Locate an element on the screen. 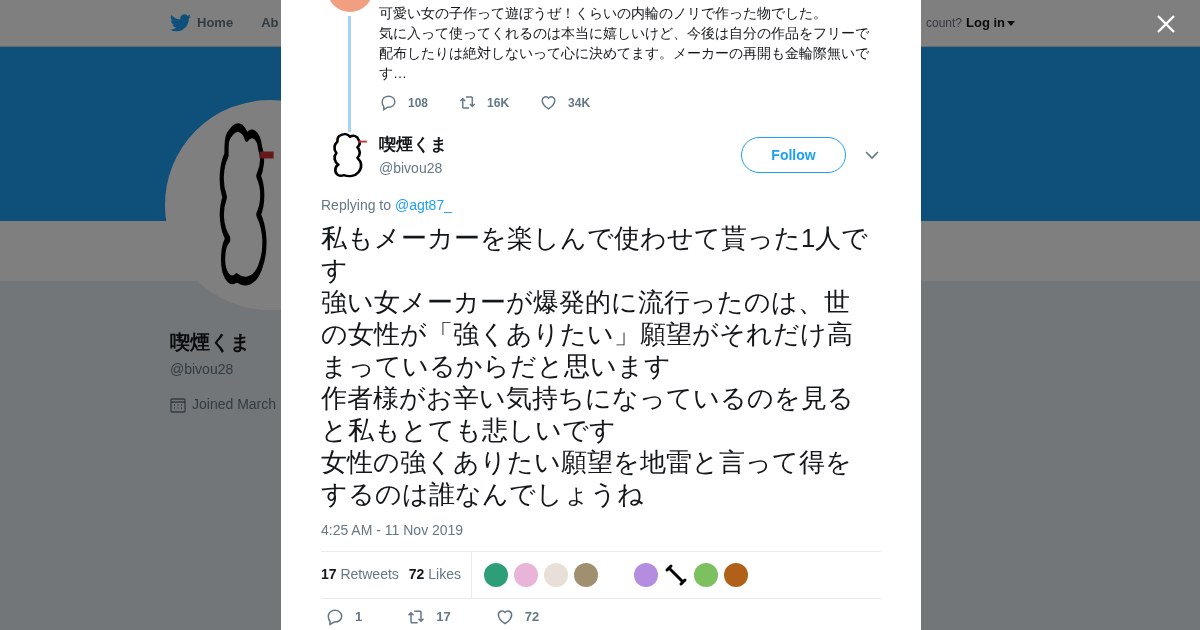  action-count: 16K is located at coordinates (498, 103).